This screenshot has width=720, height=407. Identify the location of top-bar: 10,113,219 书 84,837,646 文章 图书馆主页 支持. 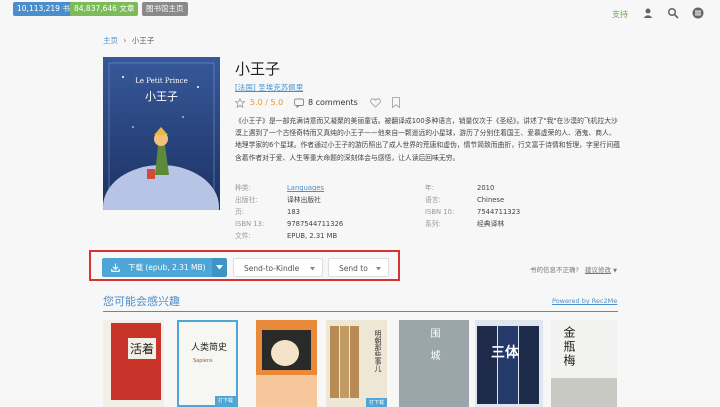
(360, 14).